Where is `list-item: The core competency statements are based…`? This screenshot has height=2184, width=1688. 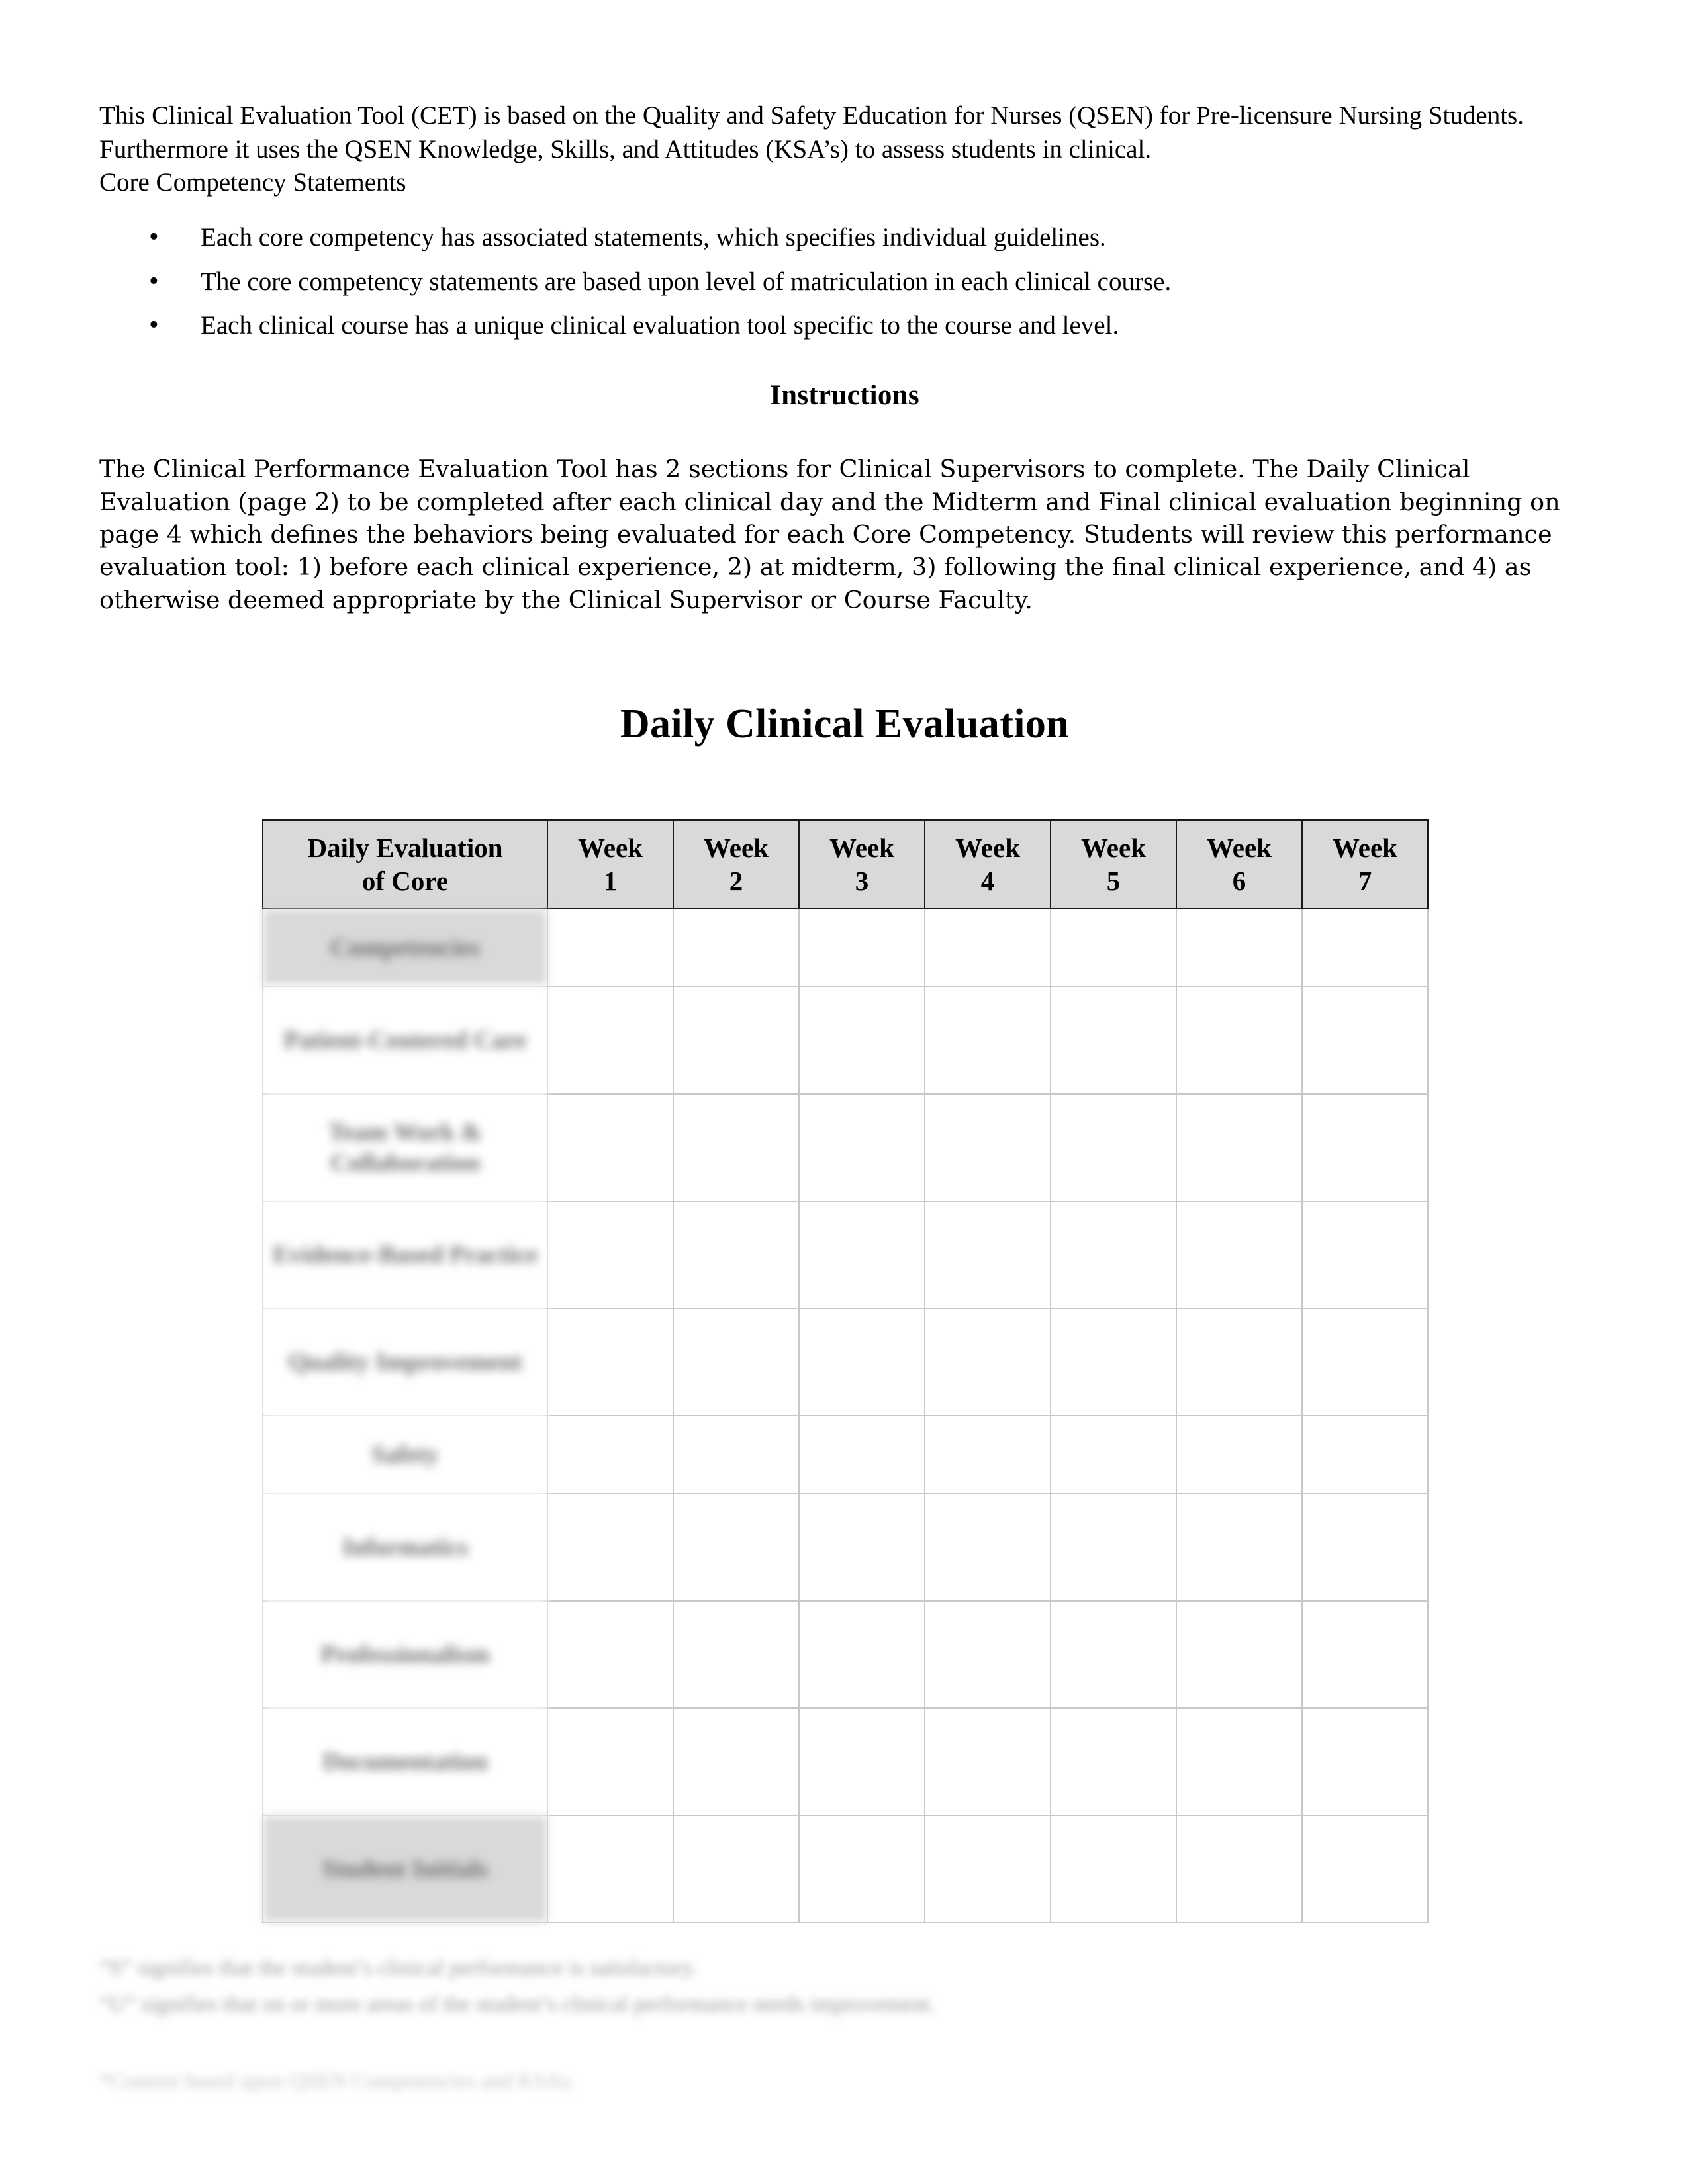
list-item: The core competency statements are based… is located at coordinates (869, 281).